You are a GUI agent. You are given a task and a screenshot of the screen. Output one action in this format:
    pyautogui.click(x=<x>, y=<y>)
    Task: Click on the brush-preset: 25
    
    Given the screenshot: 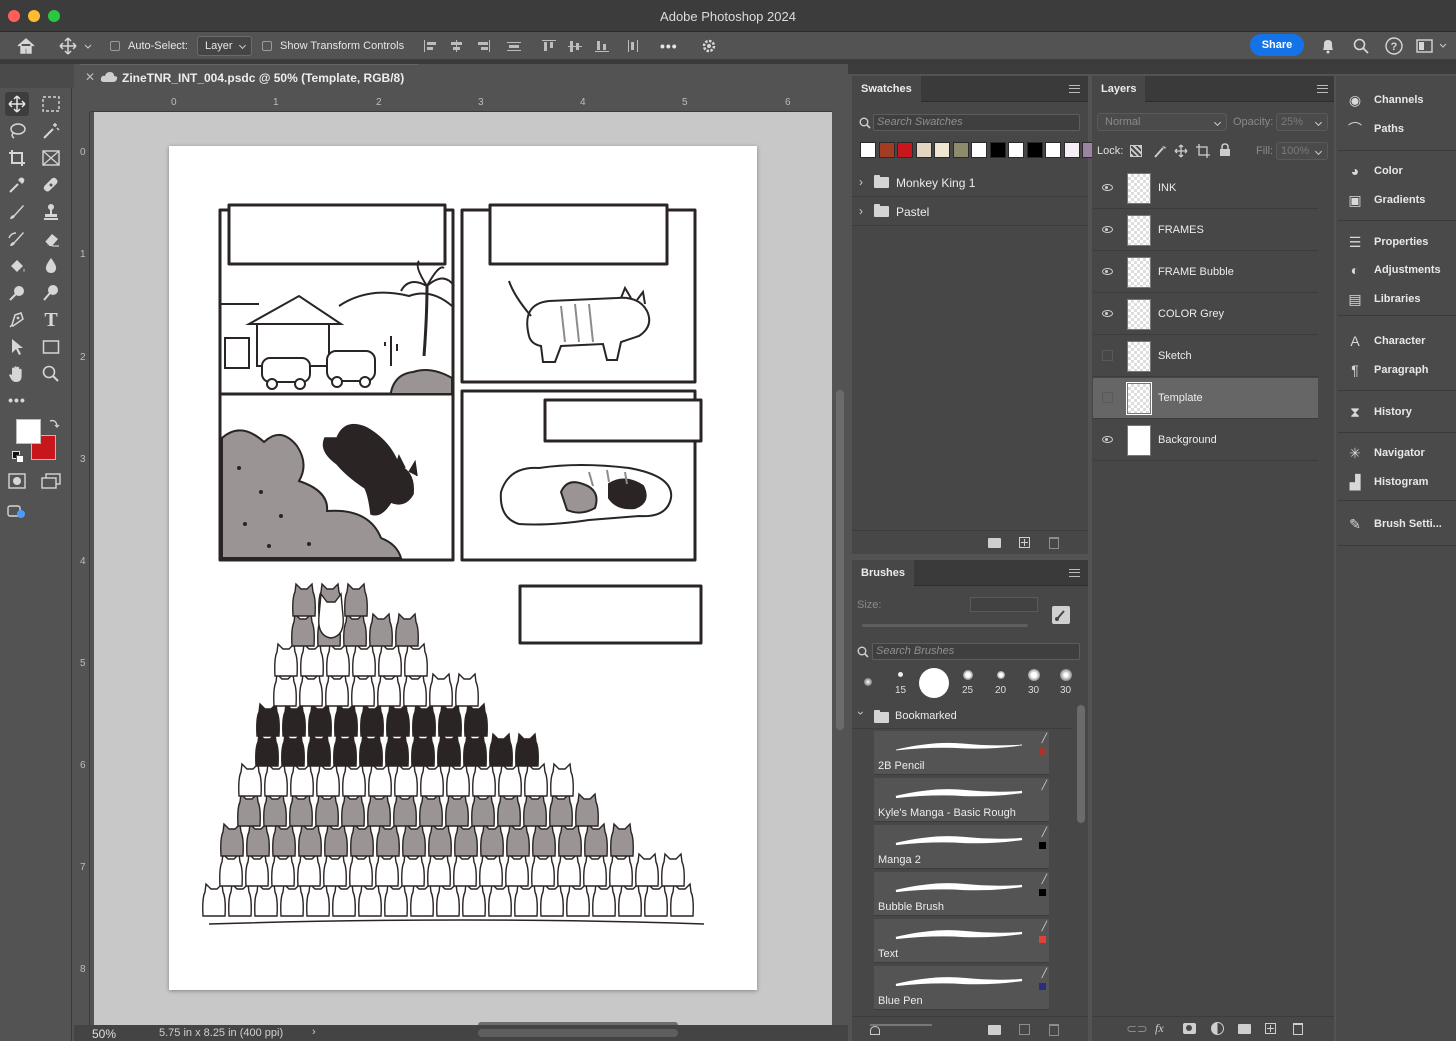 What is the action you would take?
    pyautogui.click(x=969, y=683)
    